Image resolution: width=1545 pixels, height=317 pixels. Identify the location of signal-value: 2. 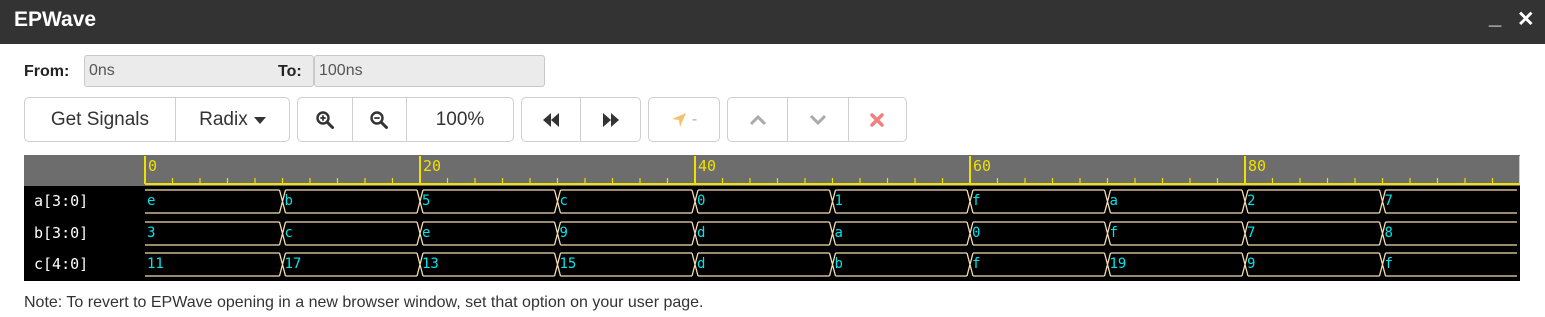
(1251, 201).